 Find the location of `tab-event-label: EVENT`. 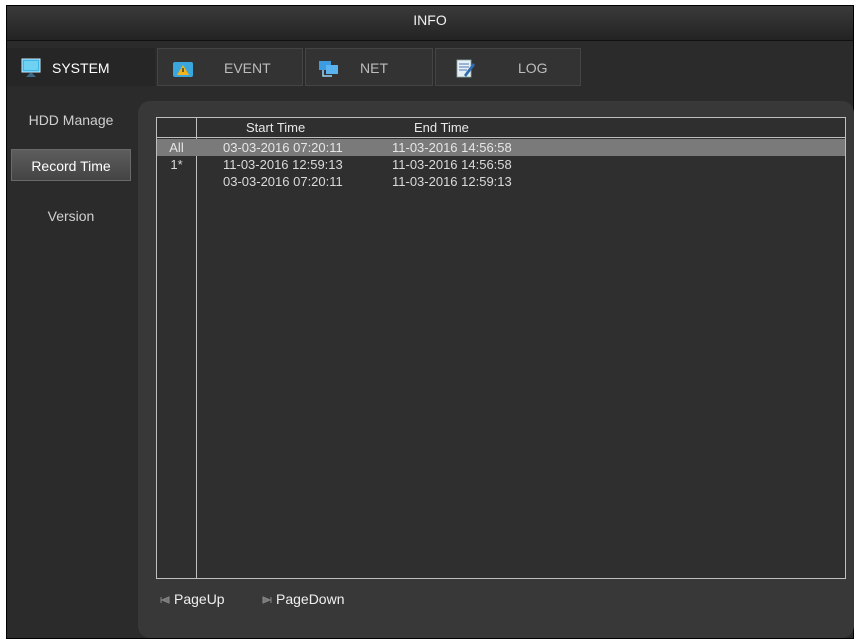

tab-event-label: EVENT is located at coordinates (247, 68).